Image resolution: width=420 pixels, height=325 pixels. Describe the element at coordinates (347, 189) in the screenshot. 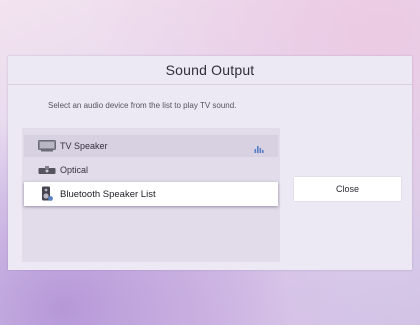

I see `close-button: Close` at that location.